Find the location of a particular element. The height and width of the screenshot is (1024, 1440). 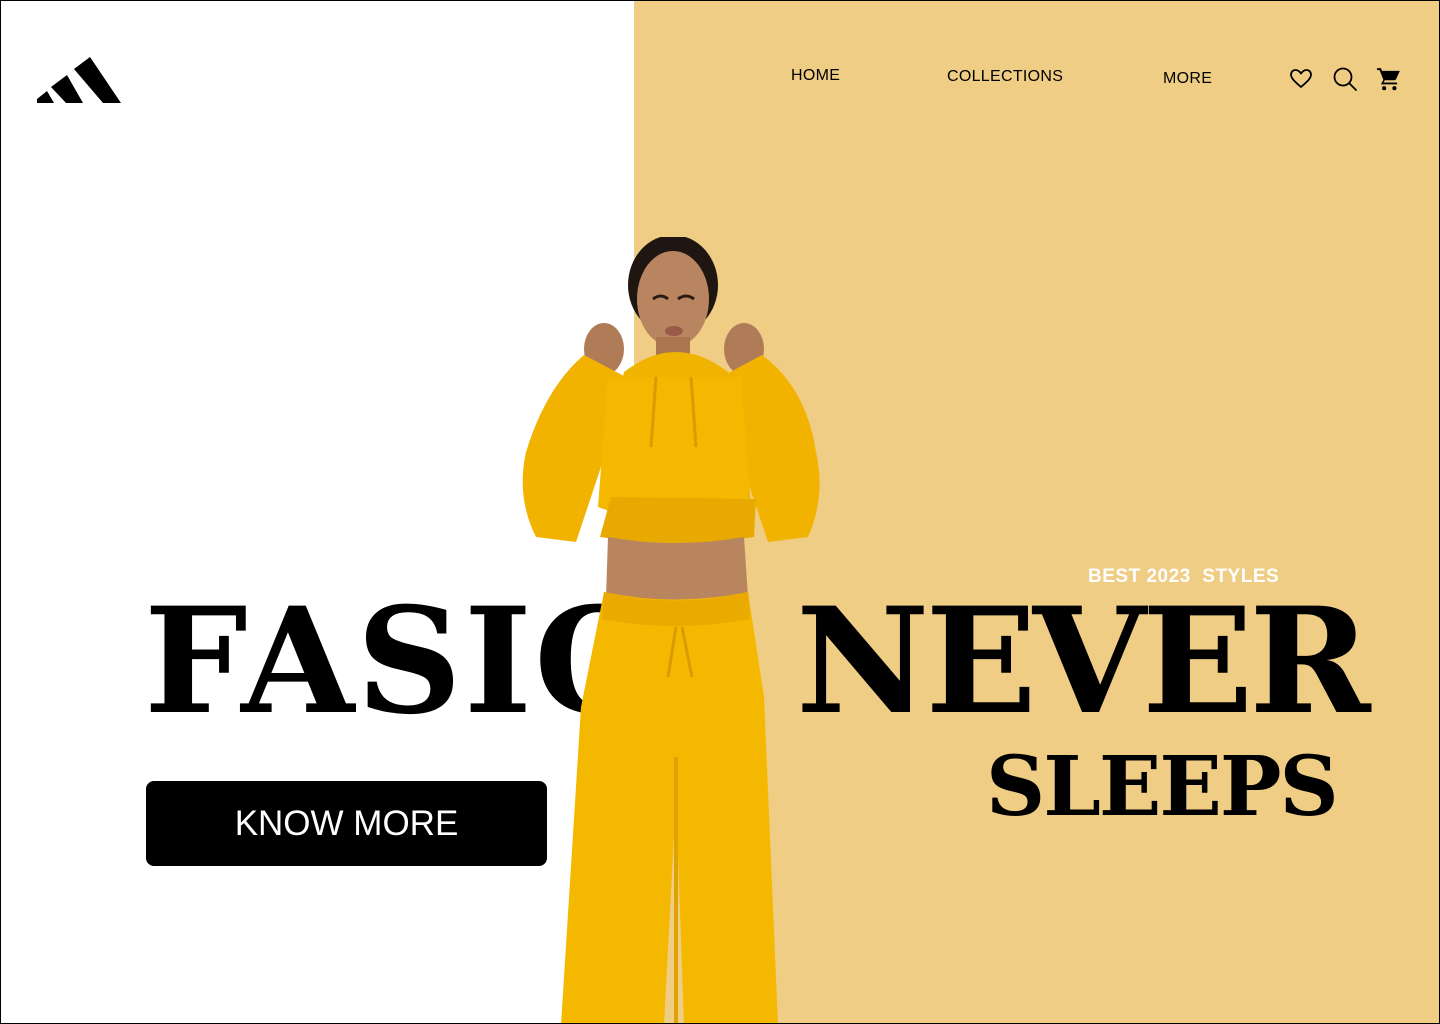

heart-icon is located at coordinates (1301, 79).